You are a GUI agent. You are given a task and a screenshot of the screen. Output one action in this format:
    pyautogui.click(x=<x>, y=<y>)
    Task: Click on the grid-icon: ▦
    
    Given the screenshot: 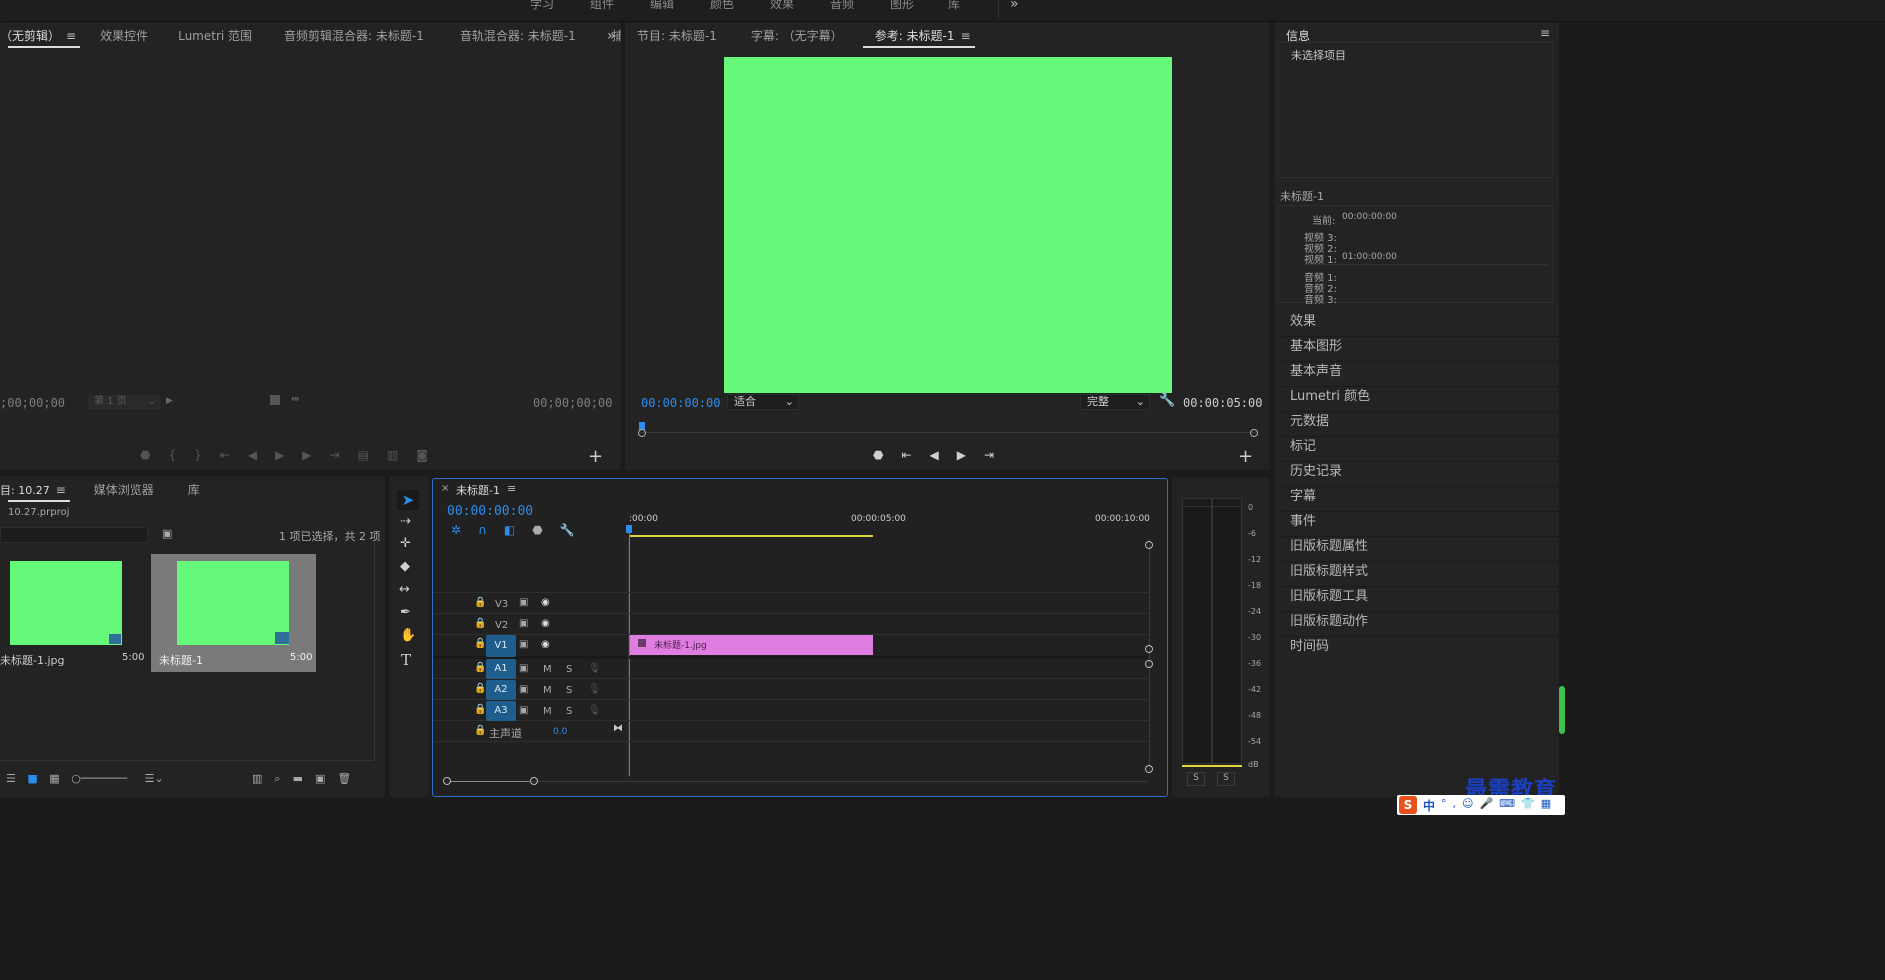 What is the action you would take?
    pyautogui.click(x=1549, y=803)
    